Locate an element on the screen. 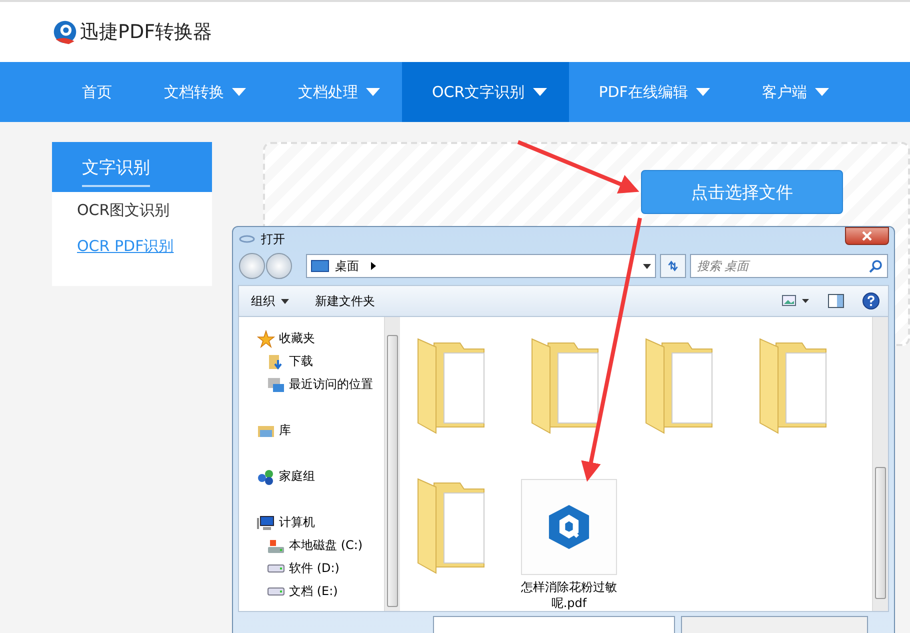 The image size is (910, 633). logo-icon is located at coordinates (65, 32).